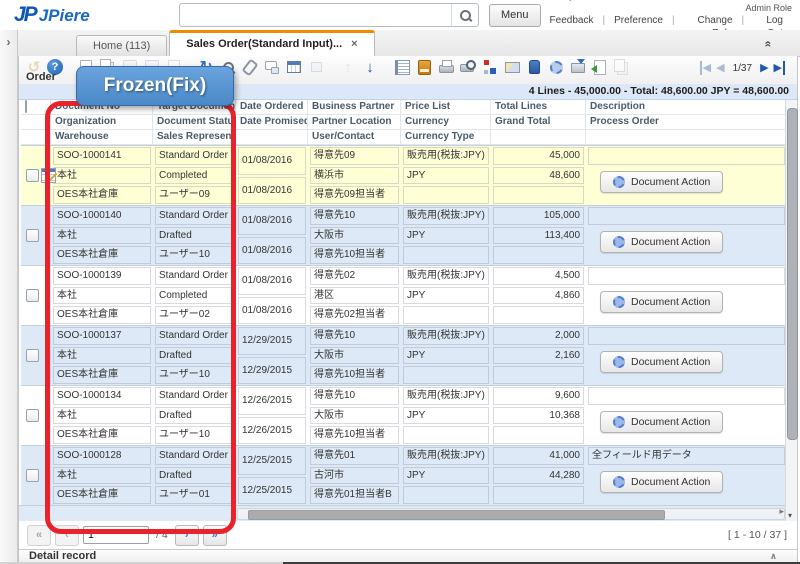 Image resolution: width=800 pixels, height=564 pixels. I want to click on chat-icon, so click(272, 67).